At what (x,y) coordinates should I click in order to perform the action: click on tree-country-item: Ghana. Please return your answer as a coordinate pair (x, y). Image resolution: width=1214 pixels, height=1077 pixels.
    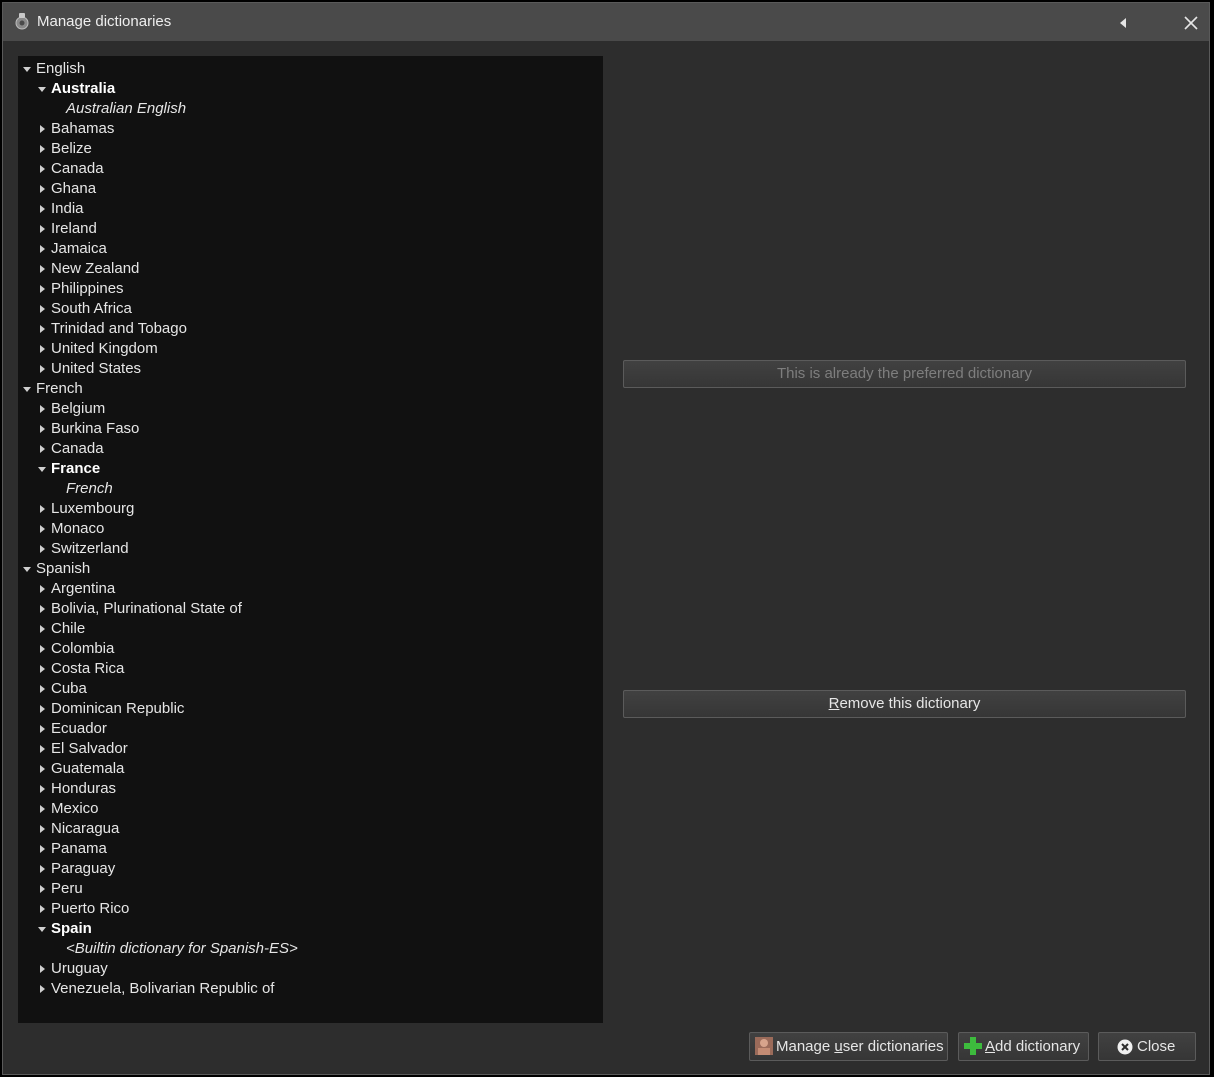
    Looking at the image, I should click on (310, 189).